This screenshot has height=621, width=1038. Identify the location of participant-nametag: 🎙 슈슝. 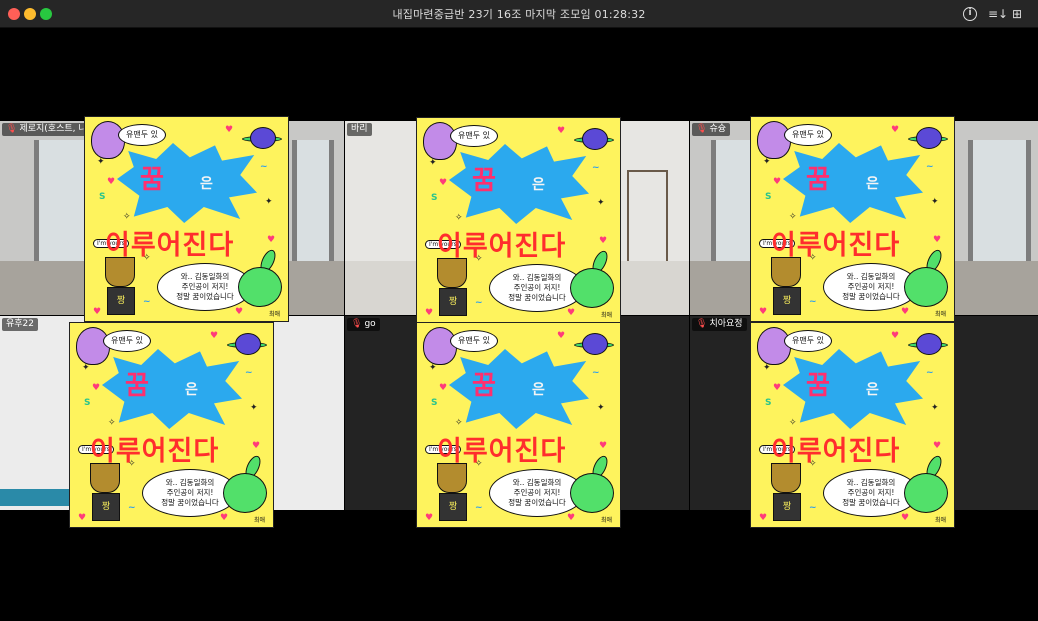
(711, 129).